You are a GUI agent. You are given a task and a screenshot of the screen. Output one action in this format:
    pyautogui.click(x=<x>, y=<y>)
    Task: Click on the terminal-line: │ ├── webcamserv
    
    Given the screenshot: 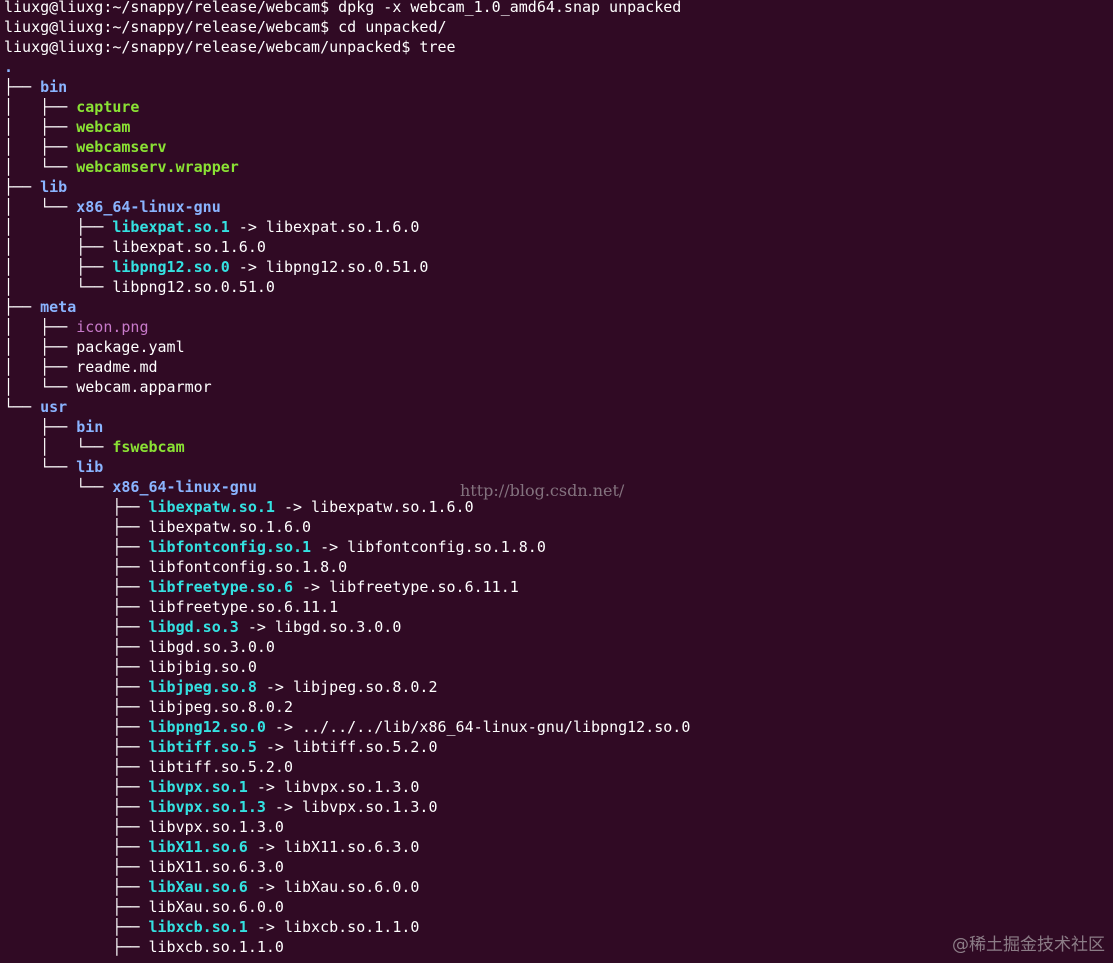 What is the action you would take?
    pyautogui.click(x=558, y=147)
    